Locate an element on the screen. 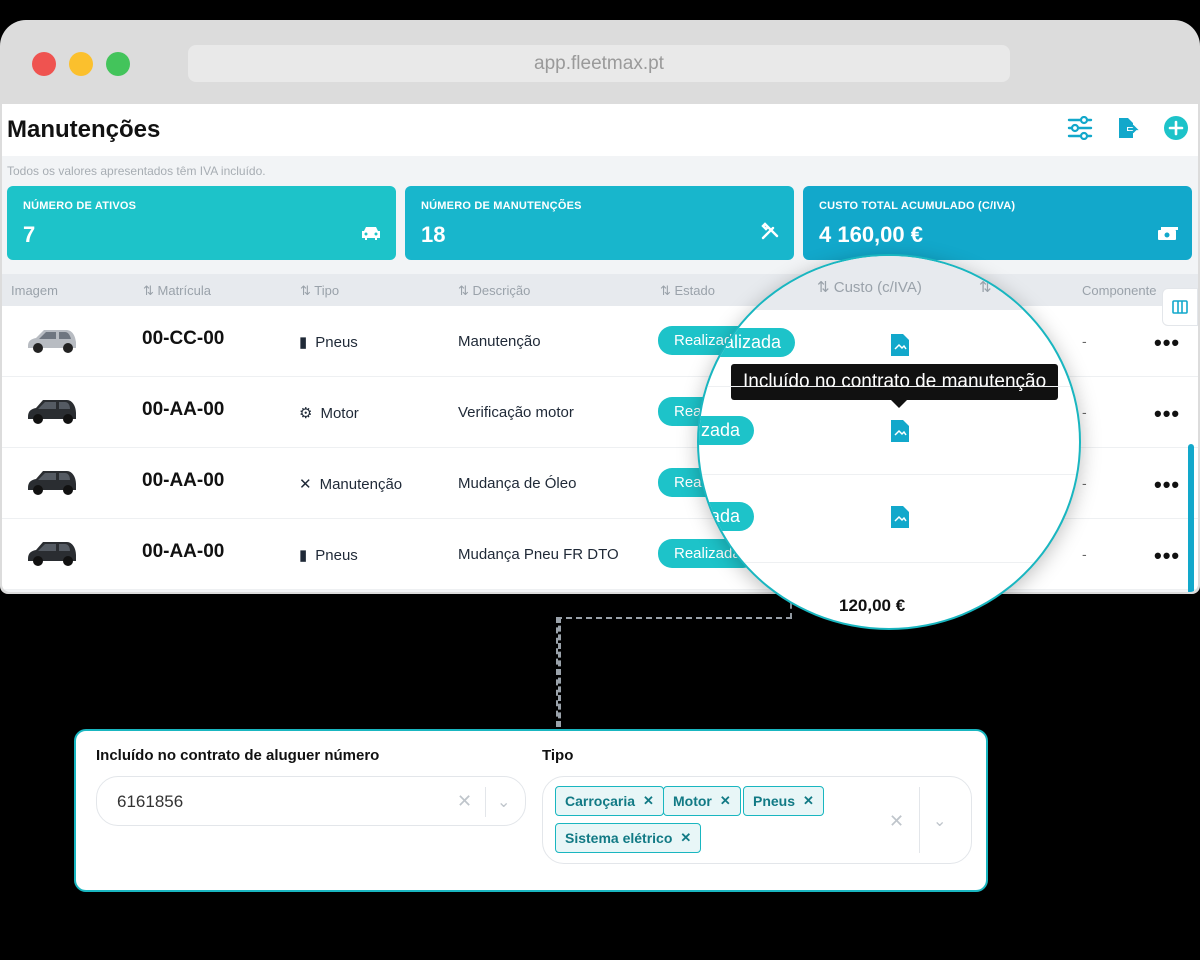  card-maintenances: NÚMERO DE MANUTENÇÕES 18 is located at coordinates (599, 223).